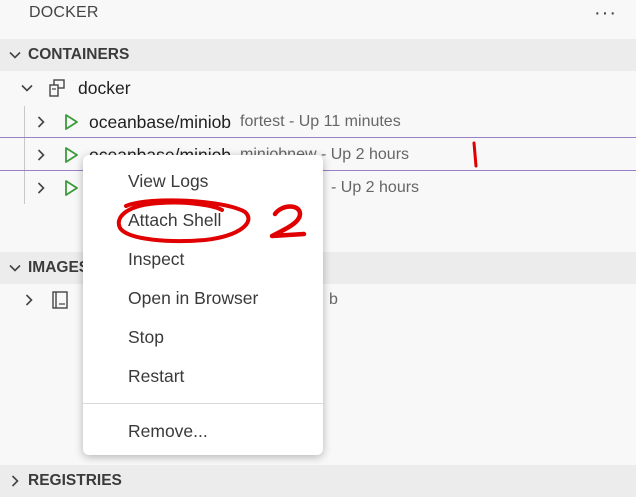 The height and width of the screenshot is (497, 636). What do you see at coordinates (203, 220) in the screenshot?
I see `menu-item-attach-shell: Attach Shell` at bounding box center [203, 220].